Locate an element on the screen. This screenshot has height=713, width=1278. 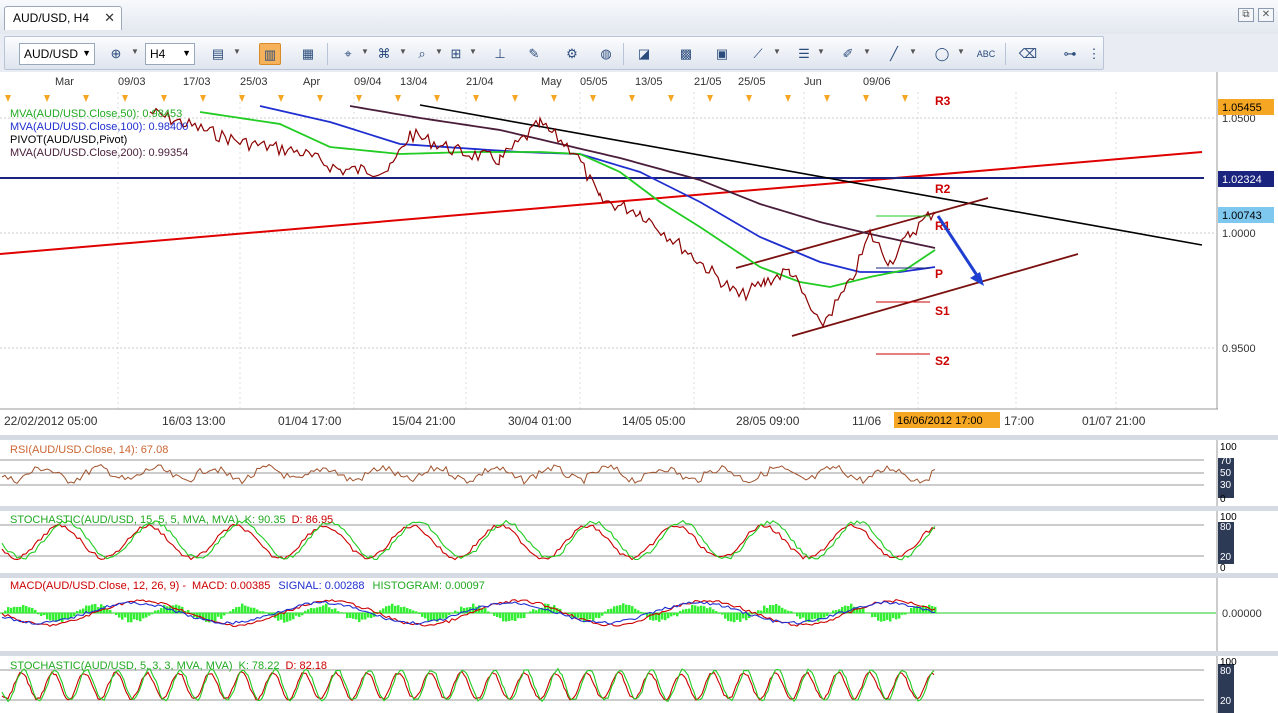
macd-histogram is located at coordinates (470, 613).